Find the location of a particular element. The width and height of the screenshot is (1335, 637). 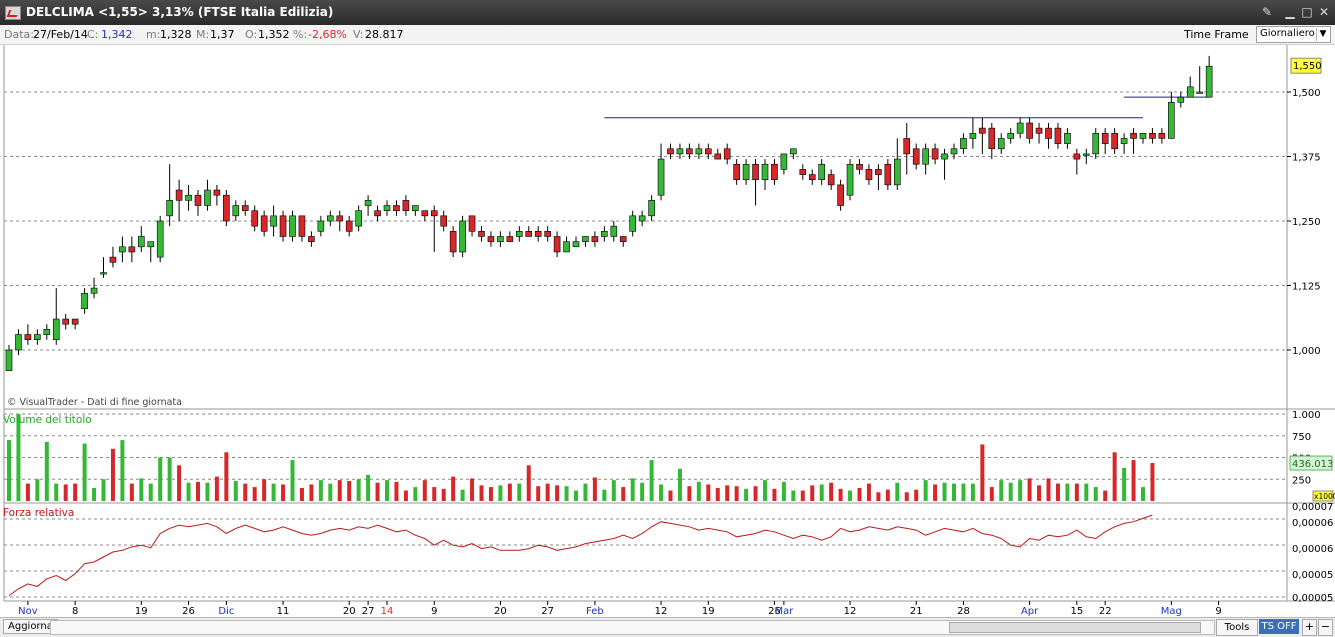

pin-icon: ✎ is located at coordinates (1267, 12).